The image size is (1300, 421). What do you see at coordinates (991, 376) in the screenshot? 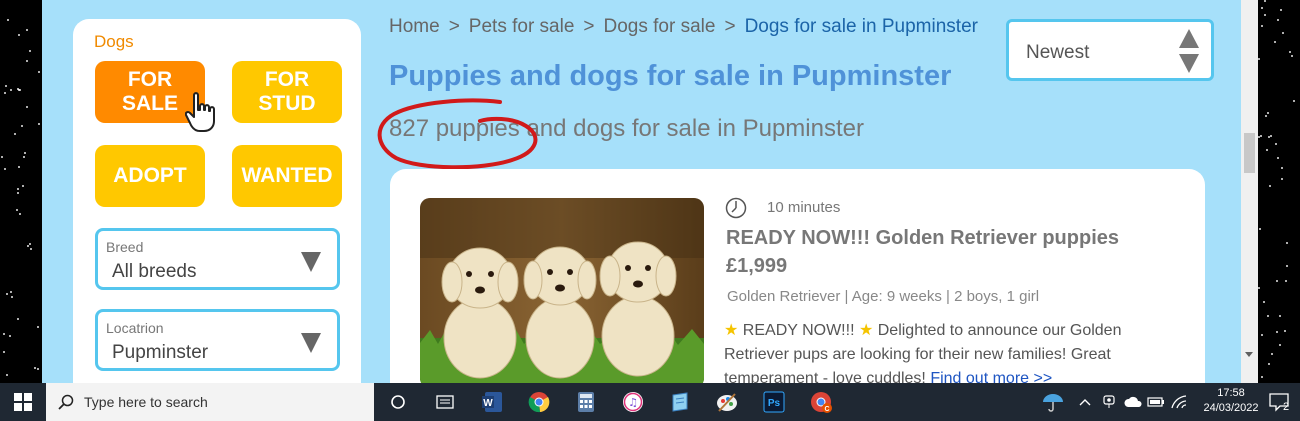
I see `find-out-more-link: Find out more >>` at bounding box center [991, 376].